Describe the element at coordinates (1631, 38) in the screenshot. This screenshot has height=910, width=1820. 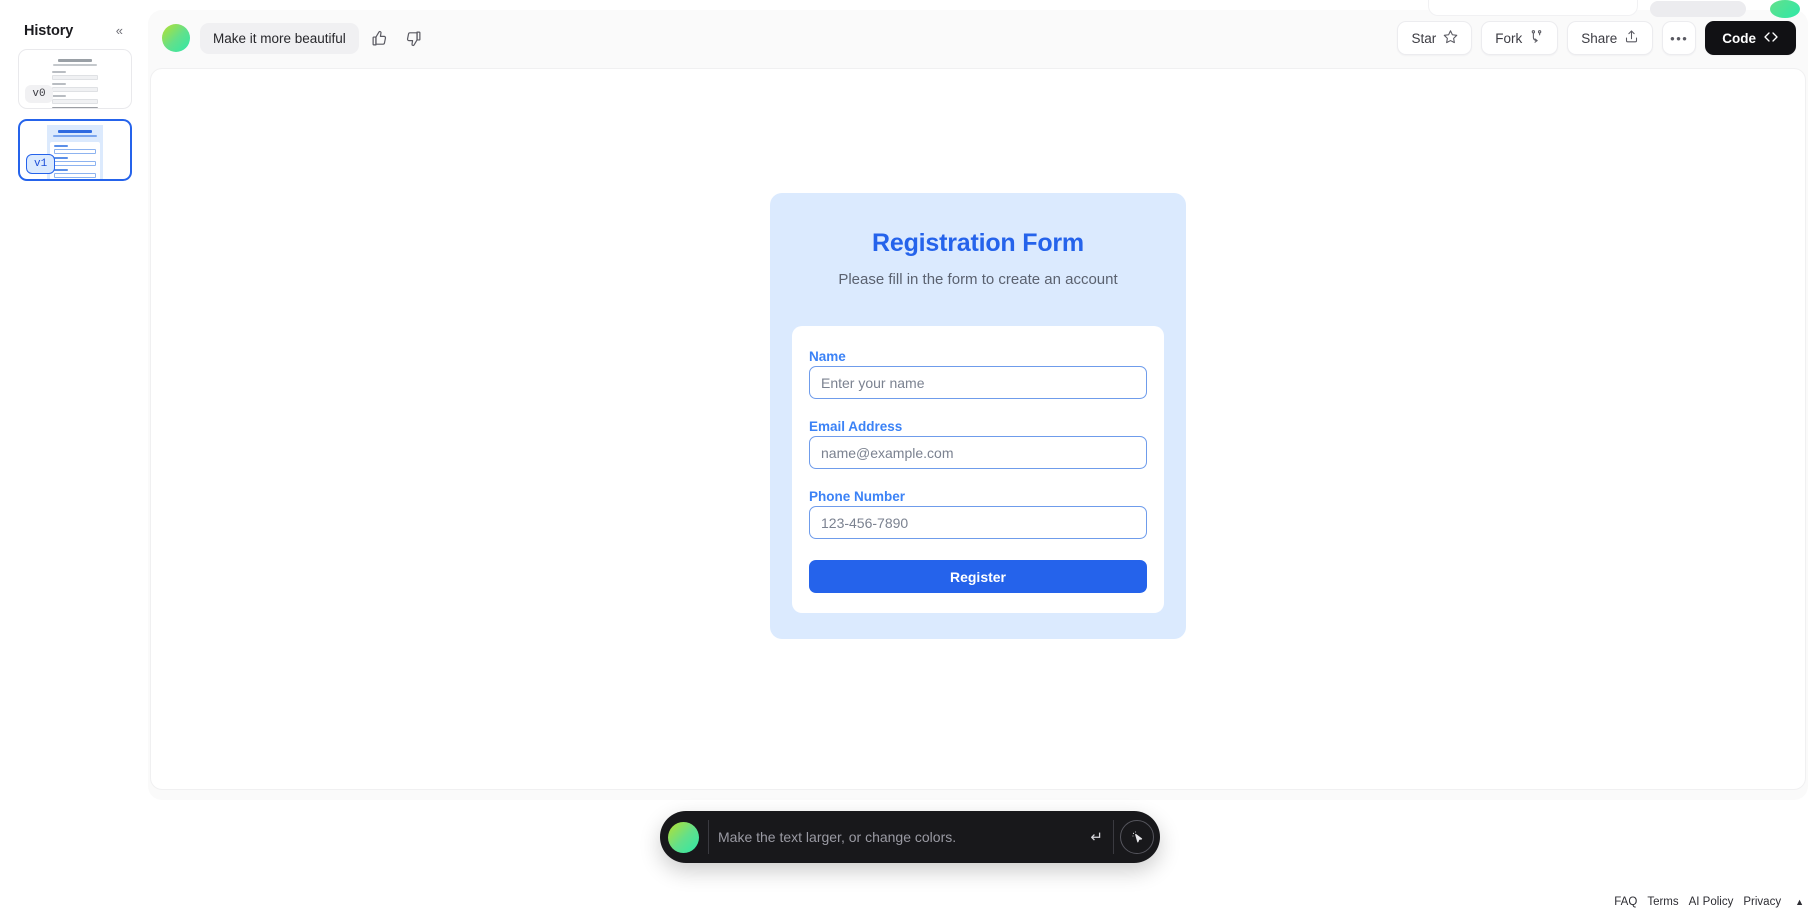
I see `share-upload-icon` at that location.